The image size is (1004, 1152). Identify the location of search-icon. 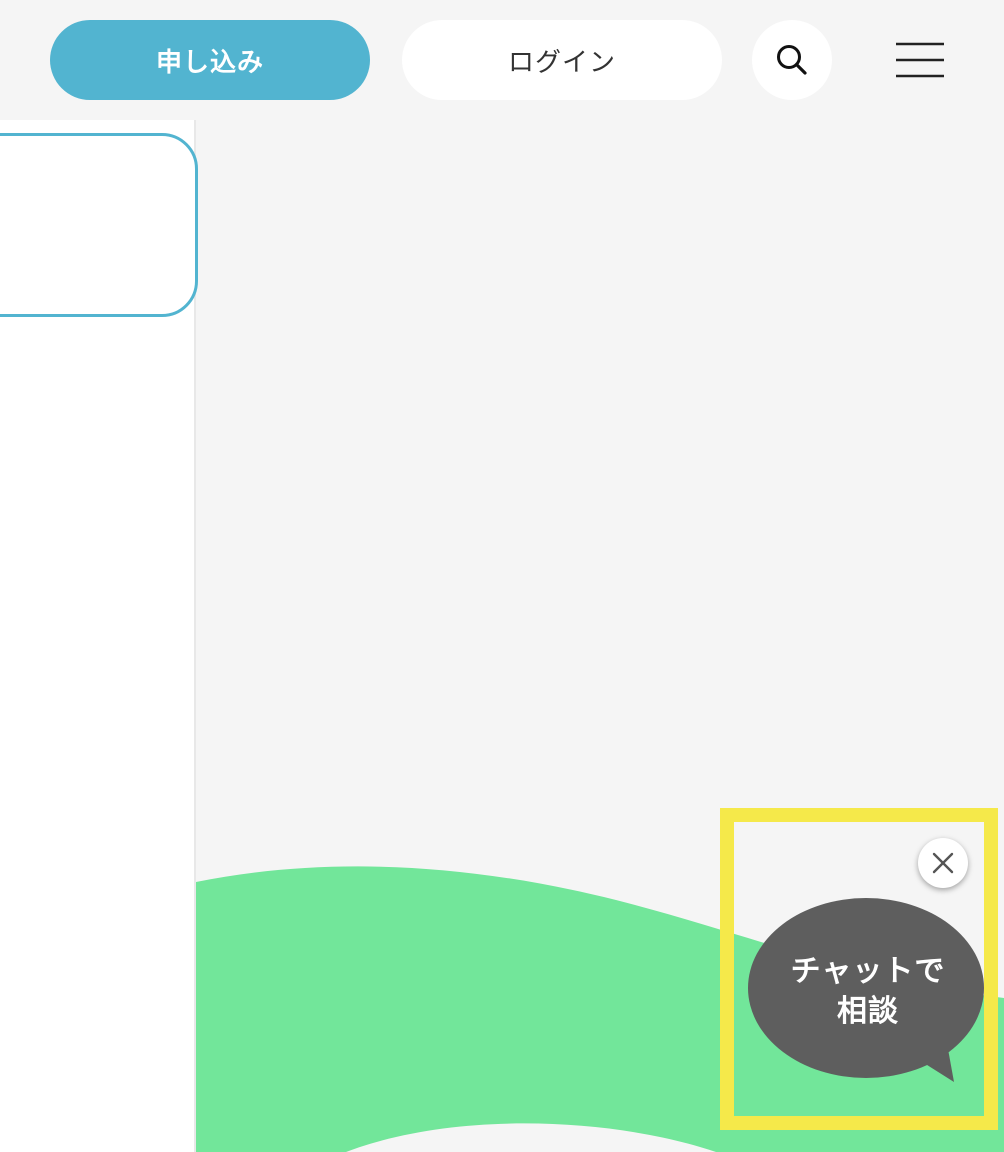
(792, 60).